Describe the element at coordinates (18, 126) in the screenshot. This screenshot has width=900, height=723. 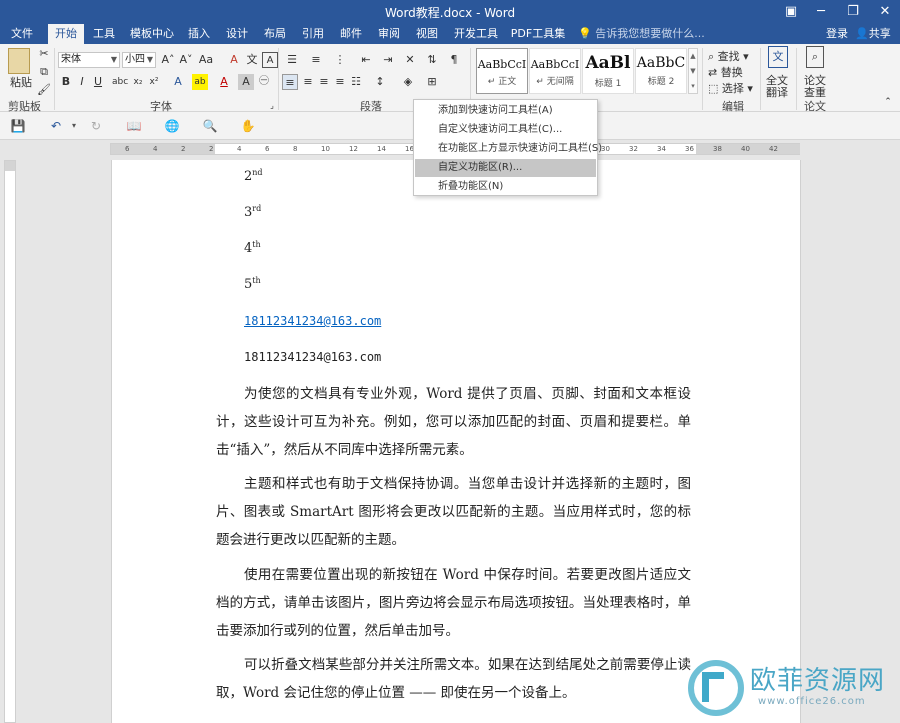
I see `save-icon: 💾` at that location.